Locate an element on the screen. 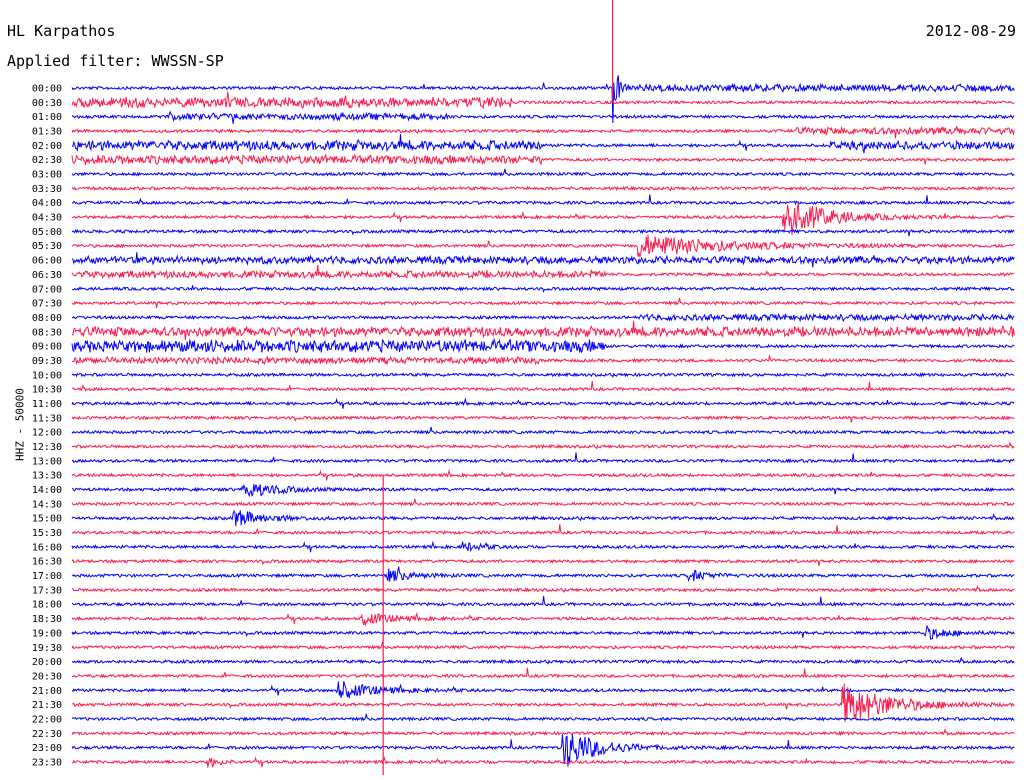 The width and height of the screenshot is (1024, 780). time-label: 18:30 is located at coordinates (47, 619).